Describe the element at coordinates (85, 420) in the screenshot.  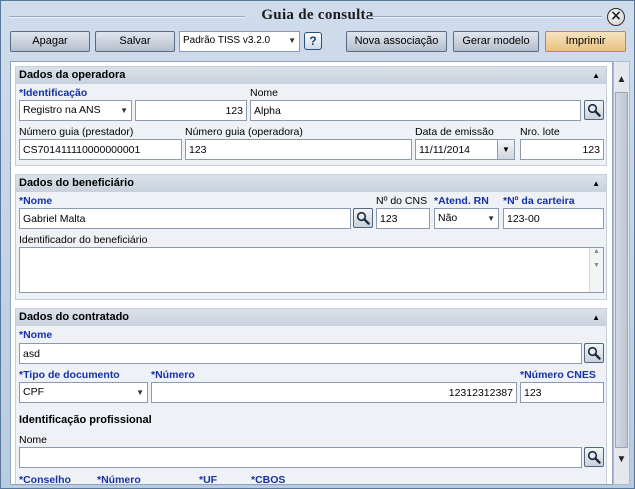
I see `identificacao-profissional-heading: Identificação profissional` at that location.